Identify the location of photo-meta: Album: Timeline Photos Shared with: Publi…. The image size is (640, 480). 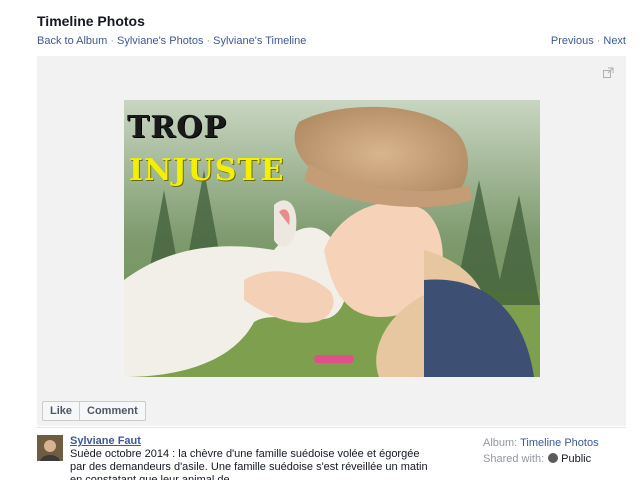
(541, 451).